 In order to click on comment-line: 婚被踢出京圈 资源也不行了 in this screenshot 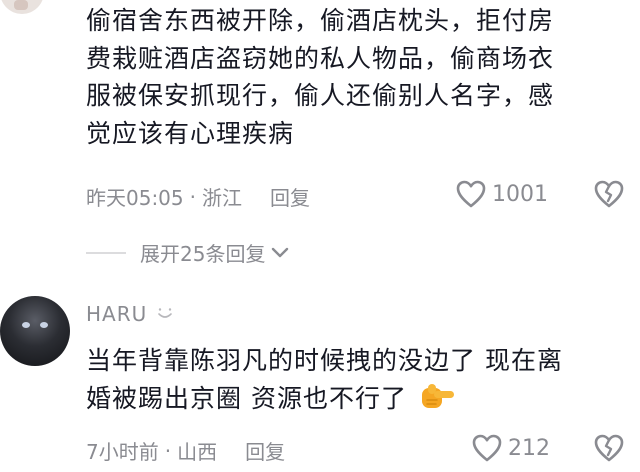, I will do `click(356, 399)`.